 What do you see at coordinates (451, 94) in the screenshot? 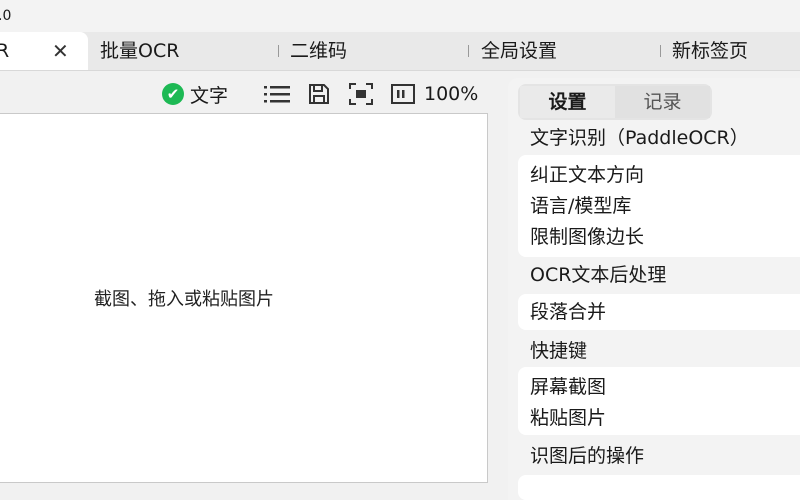
I see `zoom-level: 100%` at bounding box center [451, 94].